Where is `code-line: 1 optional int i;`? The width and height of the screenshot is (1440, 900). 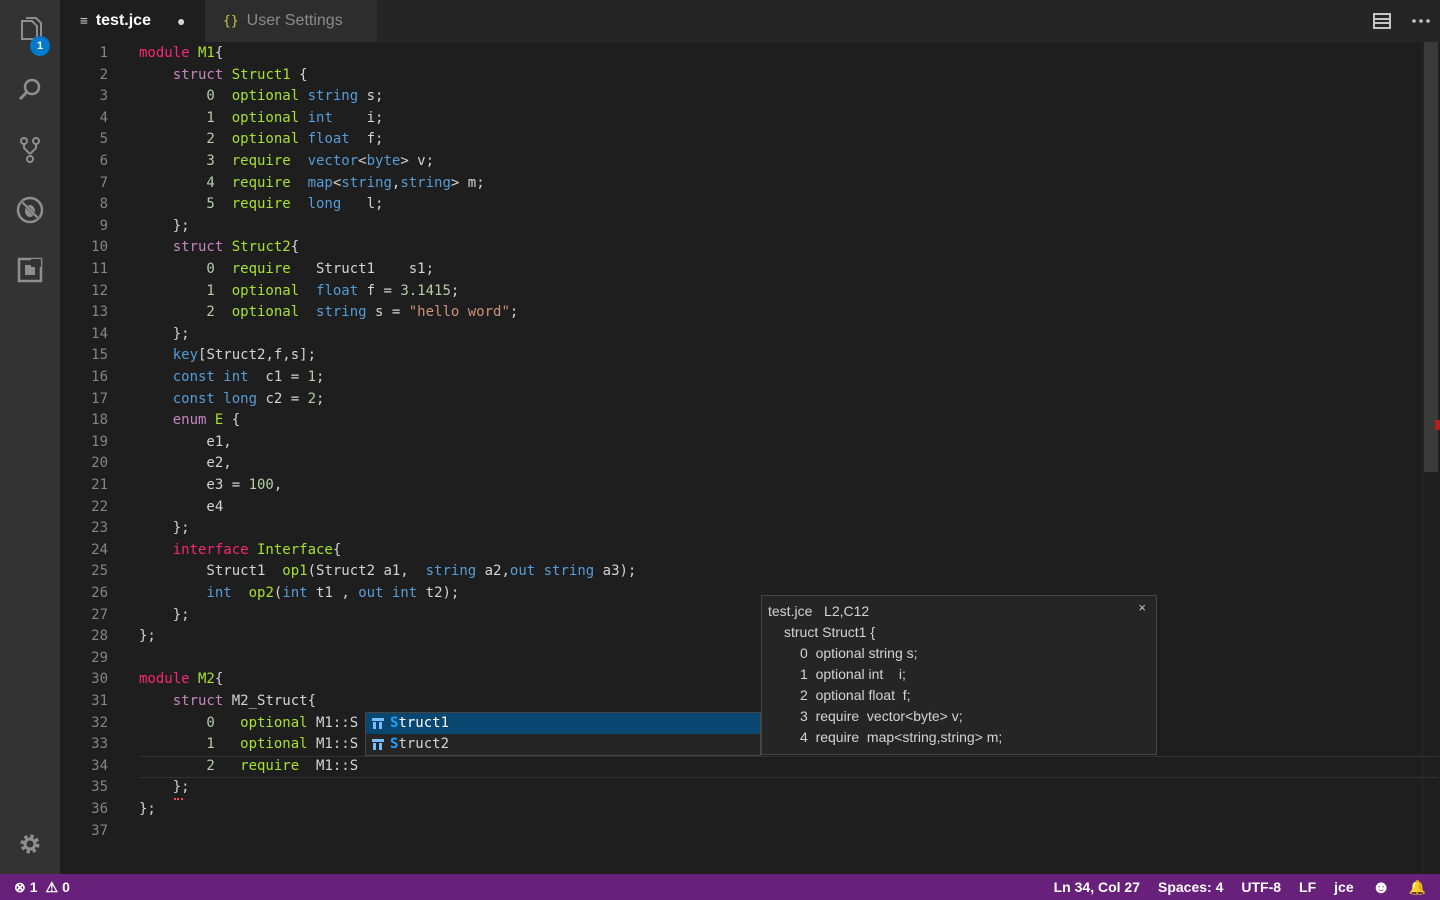
code-line: 1 optional int i; is located at coordinates (261, 118).